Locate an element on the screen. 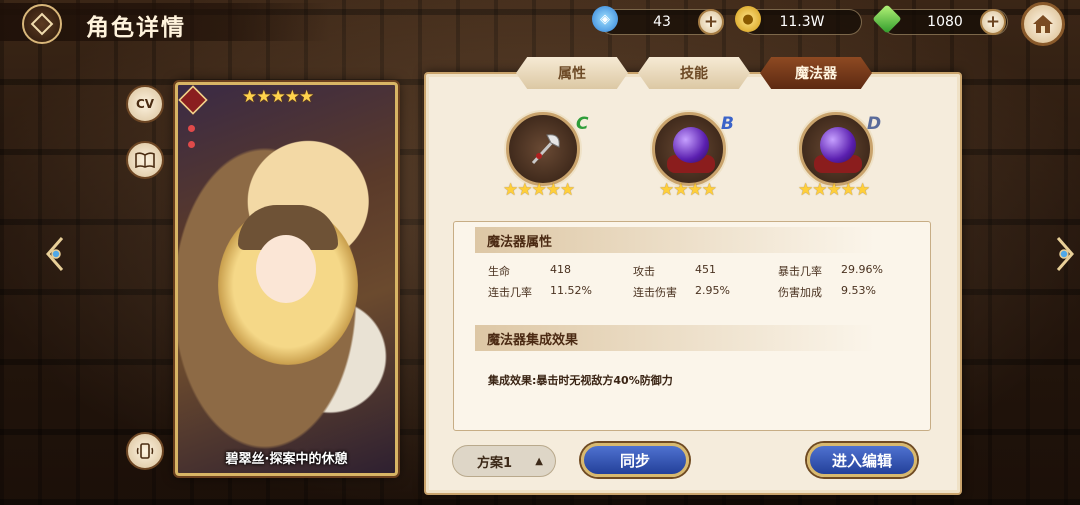 The height and width of the screenshot is (505, 1080). stat-label: 生命 is located at coordinates (499, 271).